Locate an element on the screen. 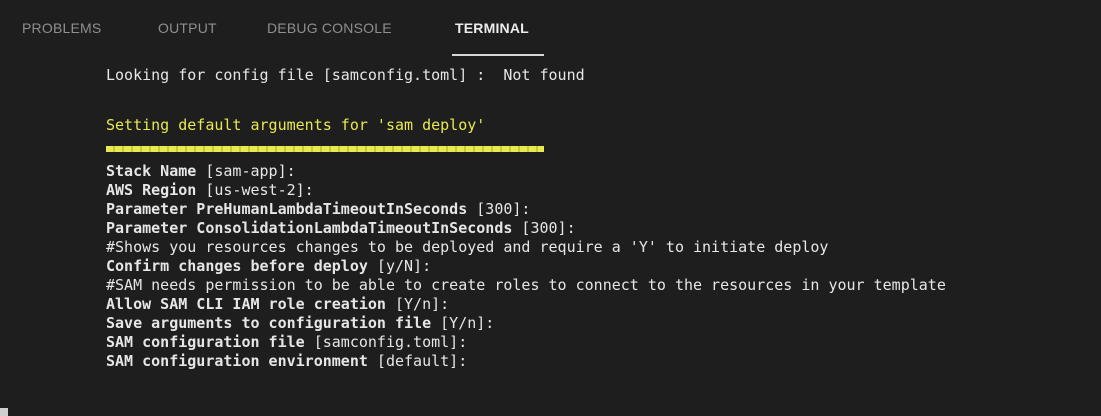  prompt-default: [samconfig.toml]: is located at coordinates (386, 342).